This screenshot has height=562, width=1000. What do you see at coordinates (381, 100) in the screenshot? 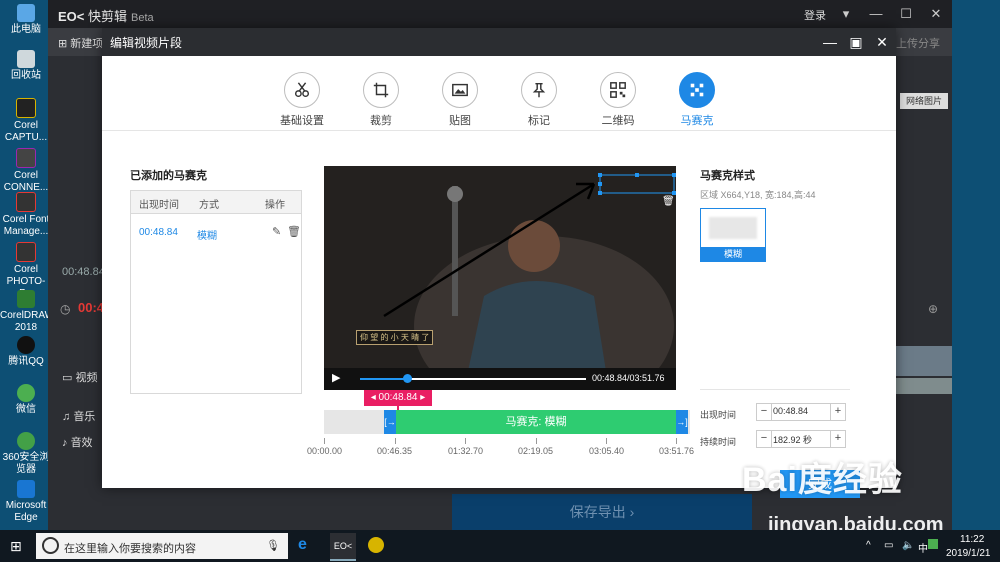
I see `tab-crop: 裁剪` at bounding box center [381, 100].